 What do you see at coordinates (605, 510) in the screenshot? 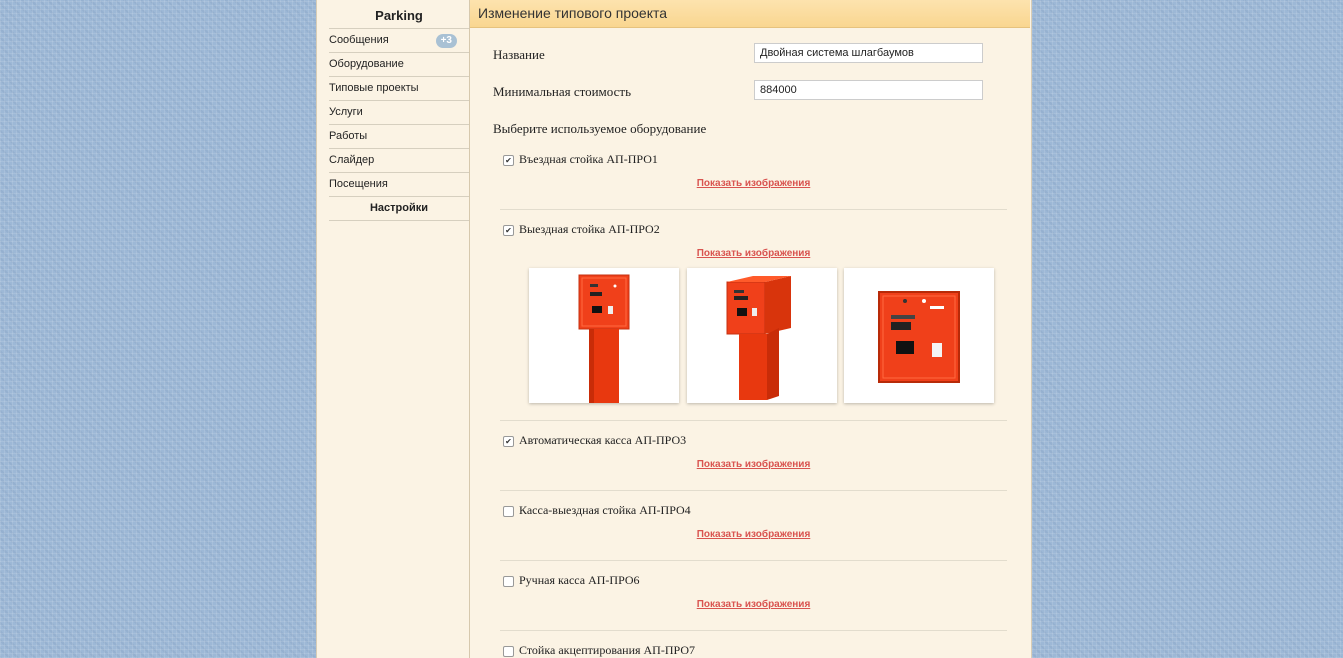
I see `equipment-label: Касса-выездная стойка АП-ПРО4` at bounding box center [605, 510].